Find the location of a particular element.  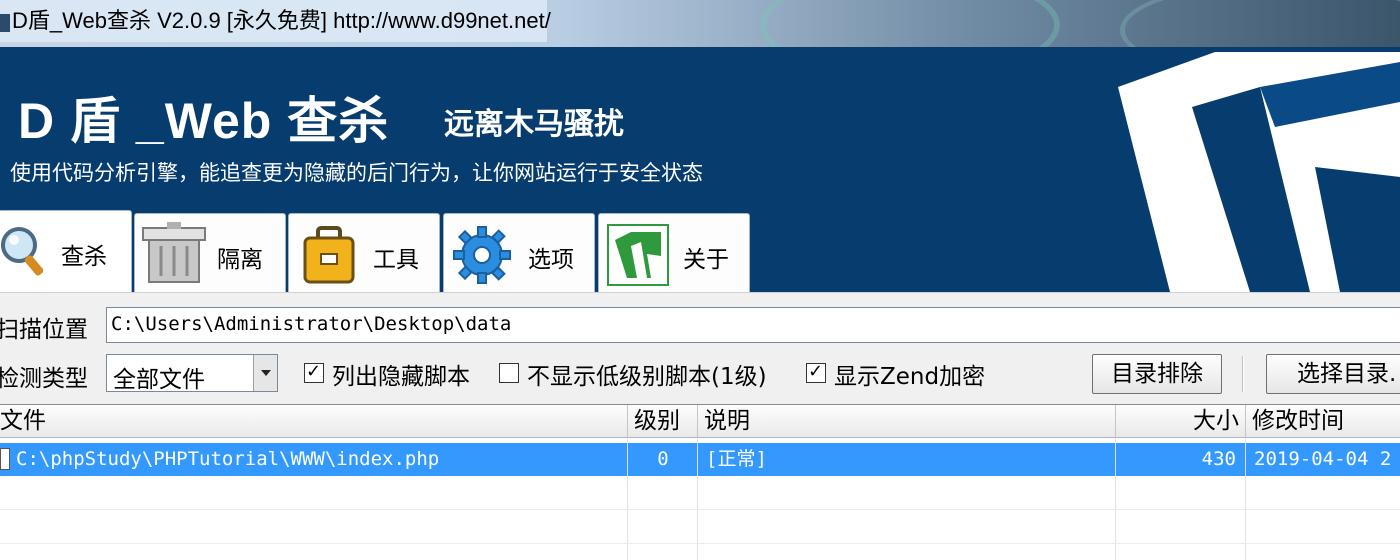

column-header-file: 文件 is located at coordinates (314, 421).